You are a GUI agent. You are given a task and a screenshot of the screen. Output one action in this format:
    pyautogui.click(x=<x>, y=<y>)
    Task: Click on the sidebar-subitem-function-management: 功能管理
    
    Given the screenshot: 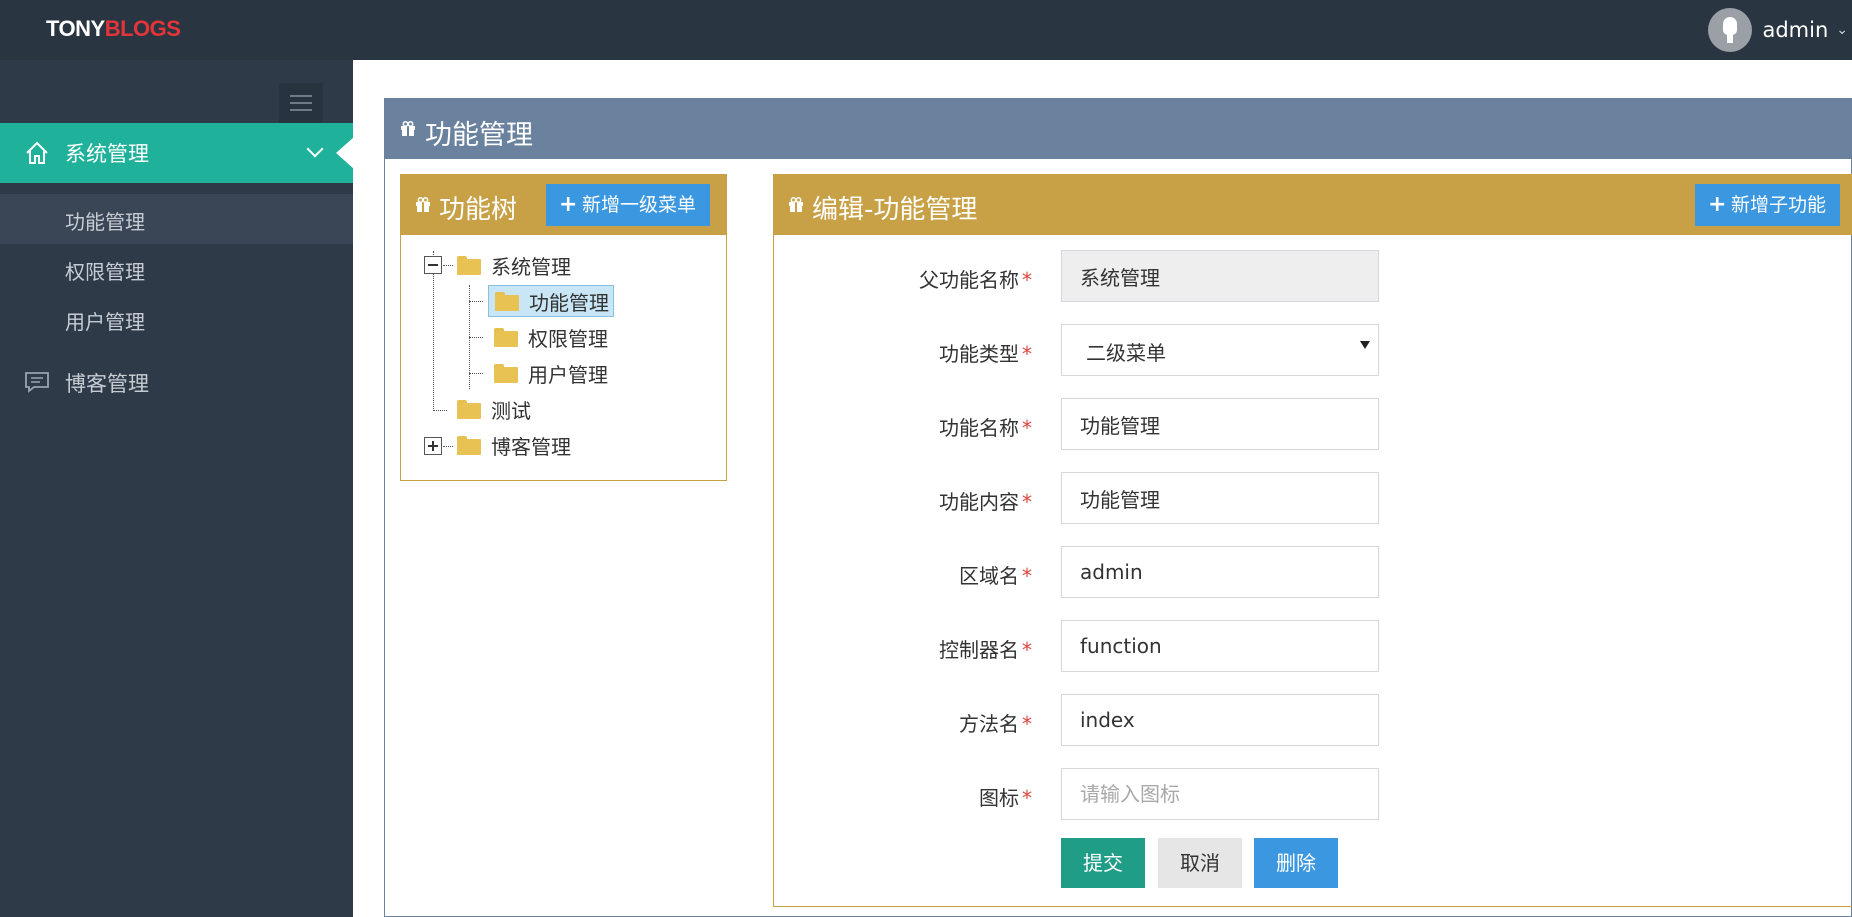 What is the action you would take?
    pyautogui.click(x=176, y=219)
    